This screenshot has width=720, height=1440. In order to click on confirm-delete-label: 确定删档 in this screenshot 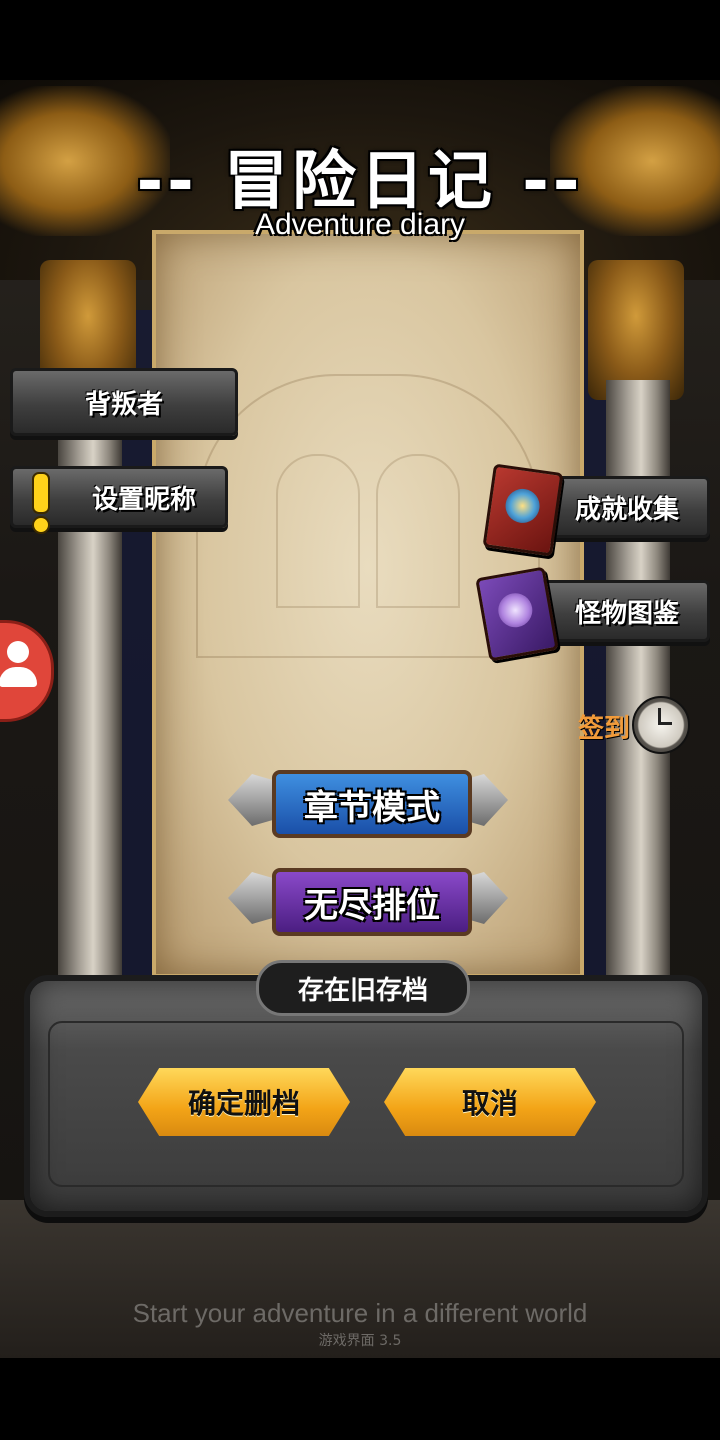, I will do `click(243, 1103)`.